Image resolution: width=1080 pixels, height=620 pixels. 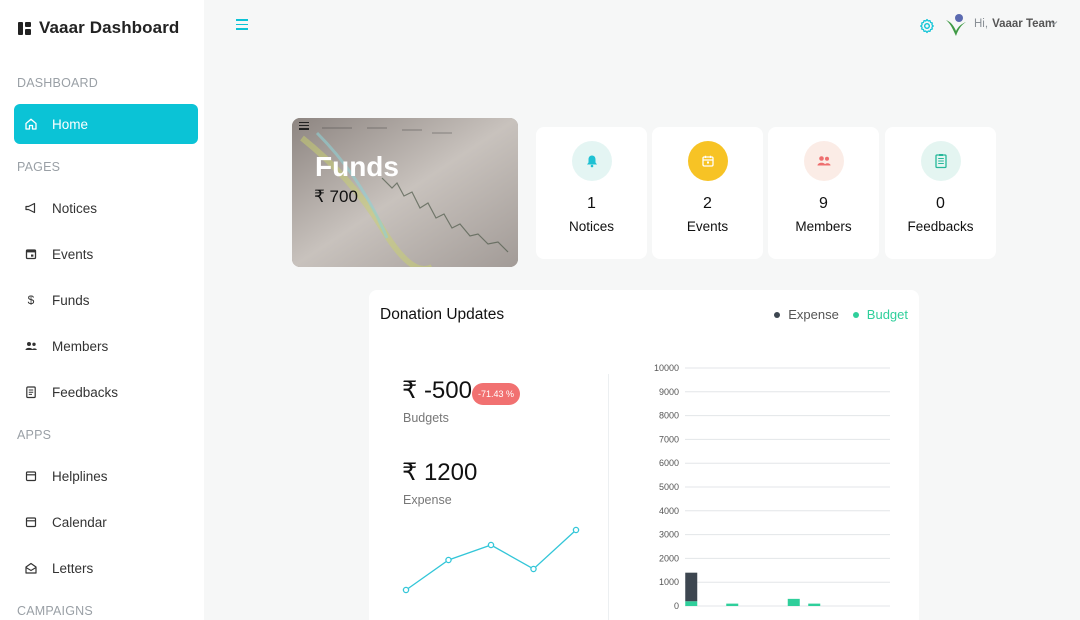 I want to click on sidebar-item-label: Members, so click(x=80, y=346).